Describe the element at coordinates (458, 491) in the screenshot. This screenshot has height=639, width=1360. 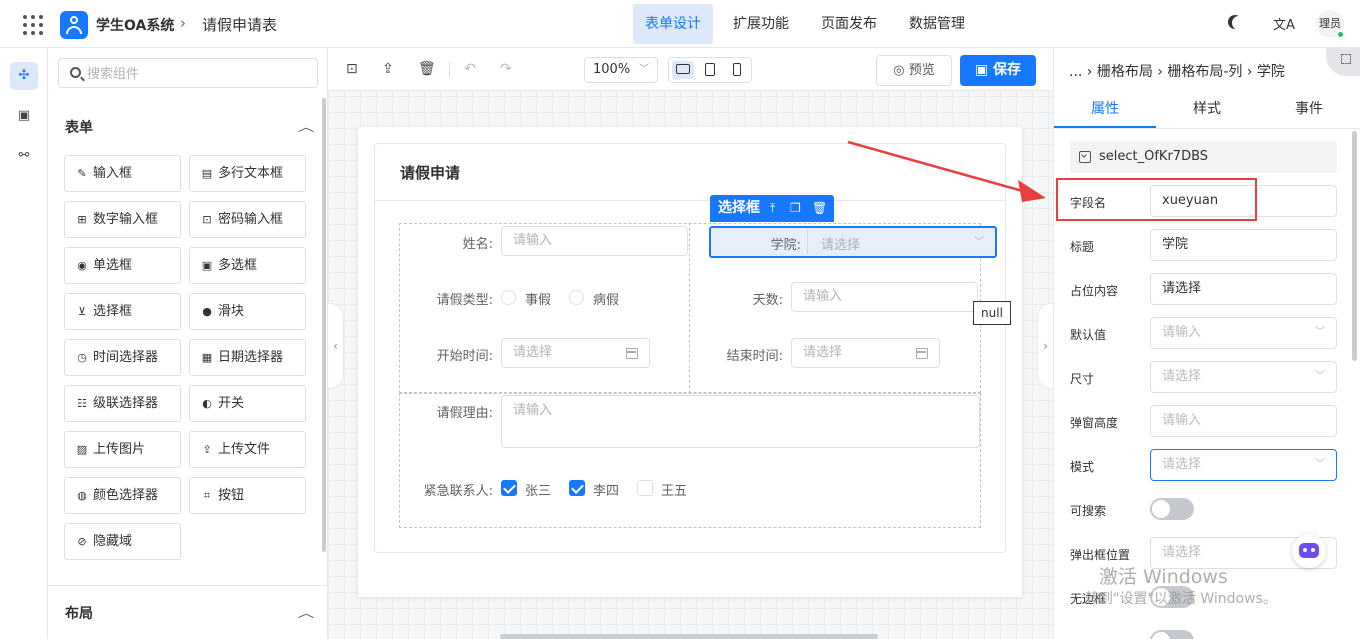
I see `emergency-contact-label: 紧急联系人:` at that location.